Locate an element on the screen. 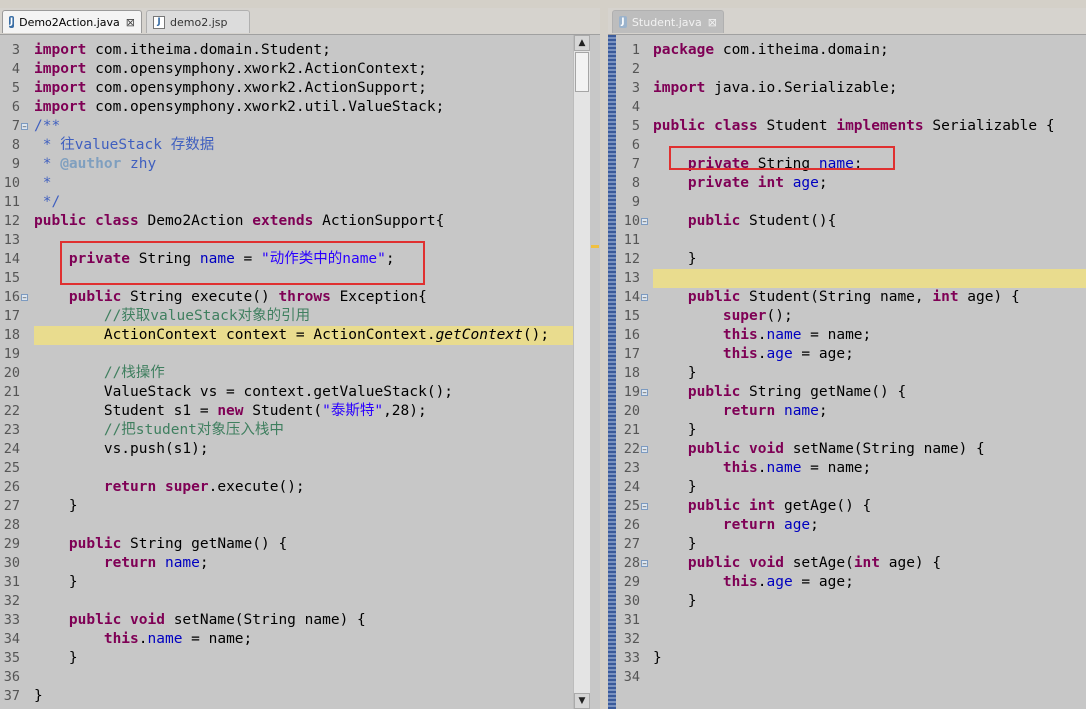 This screenshot has width=1086, height=709. line-number: 19 is located at coordinates (631, 392).